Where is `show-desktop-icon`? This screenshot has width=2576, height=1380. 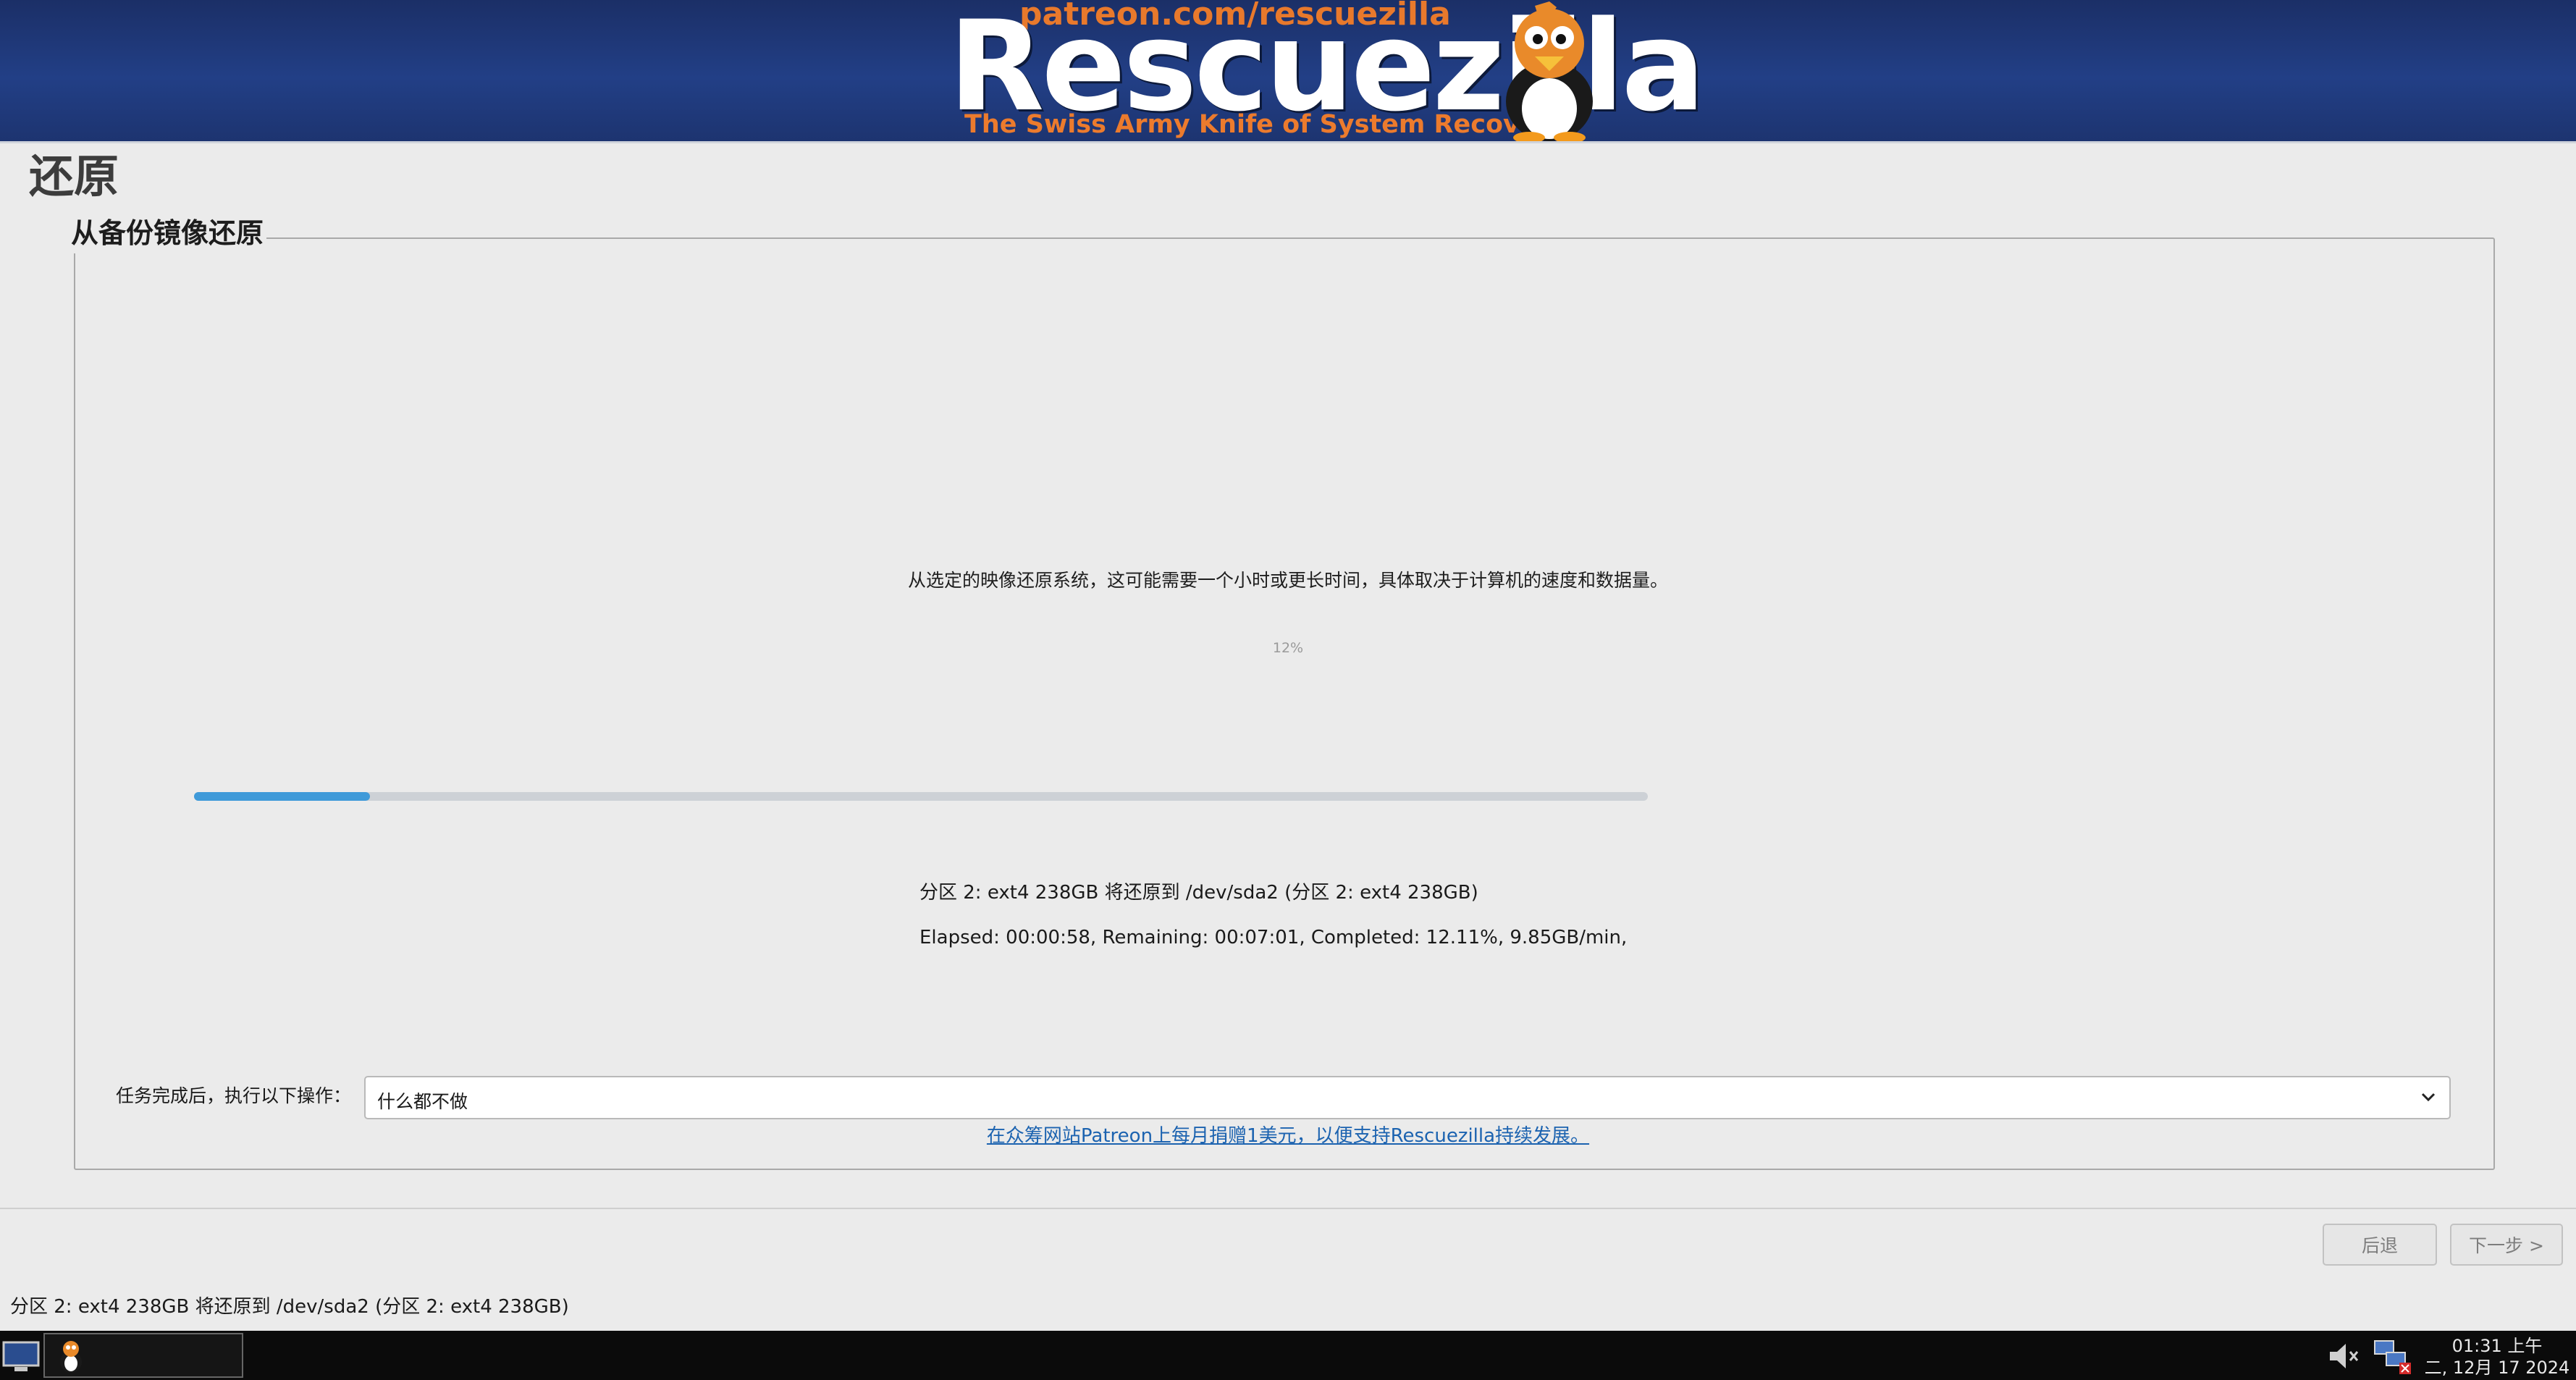
show-desktop-icon is located at coordinates (21, 1355).